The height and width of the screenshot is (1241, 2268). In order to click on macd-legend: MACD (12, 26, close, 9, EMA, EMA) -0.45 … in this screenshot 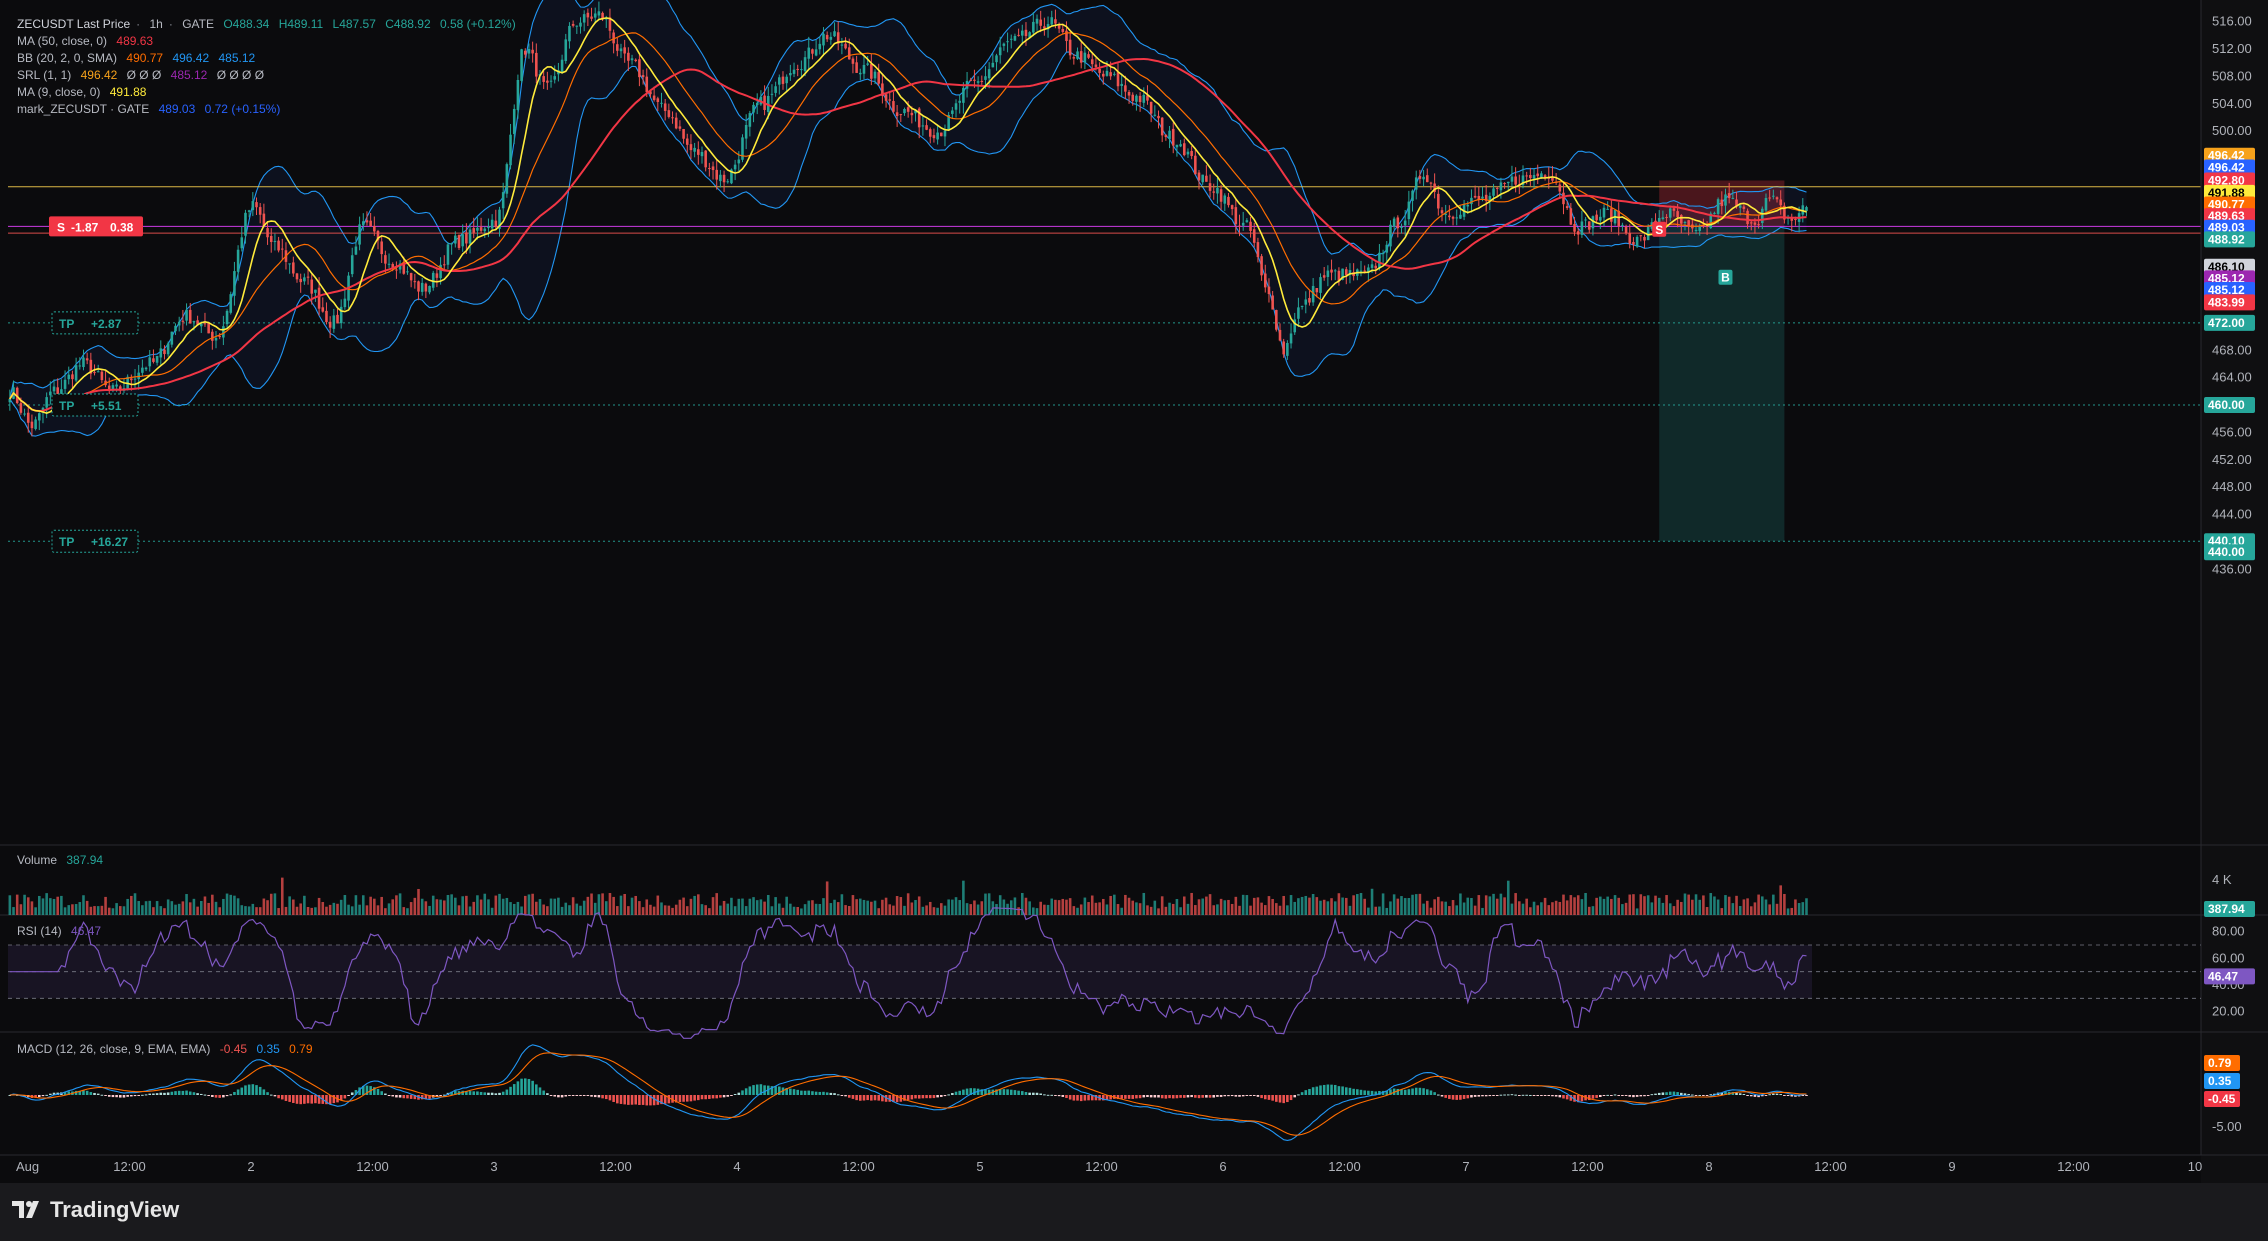, I will do `click(168, 1049)`.